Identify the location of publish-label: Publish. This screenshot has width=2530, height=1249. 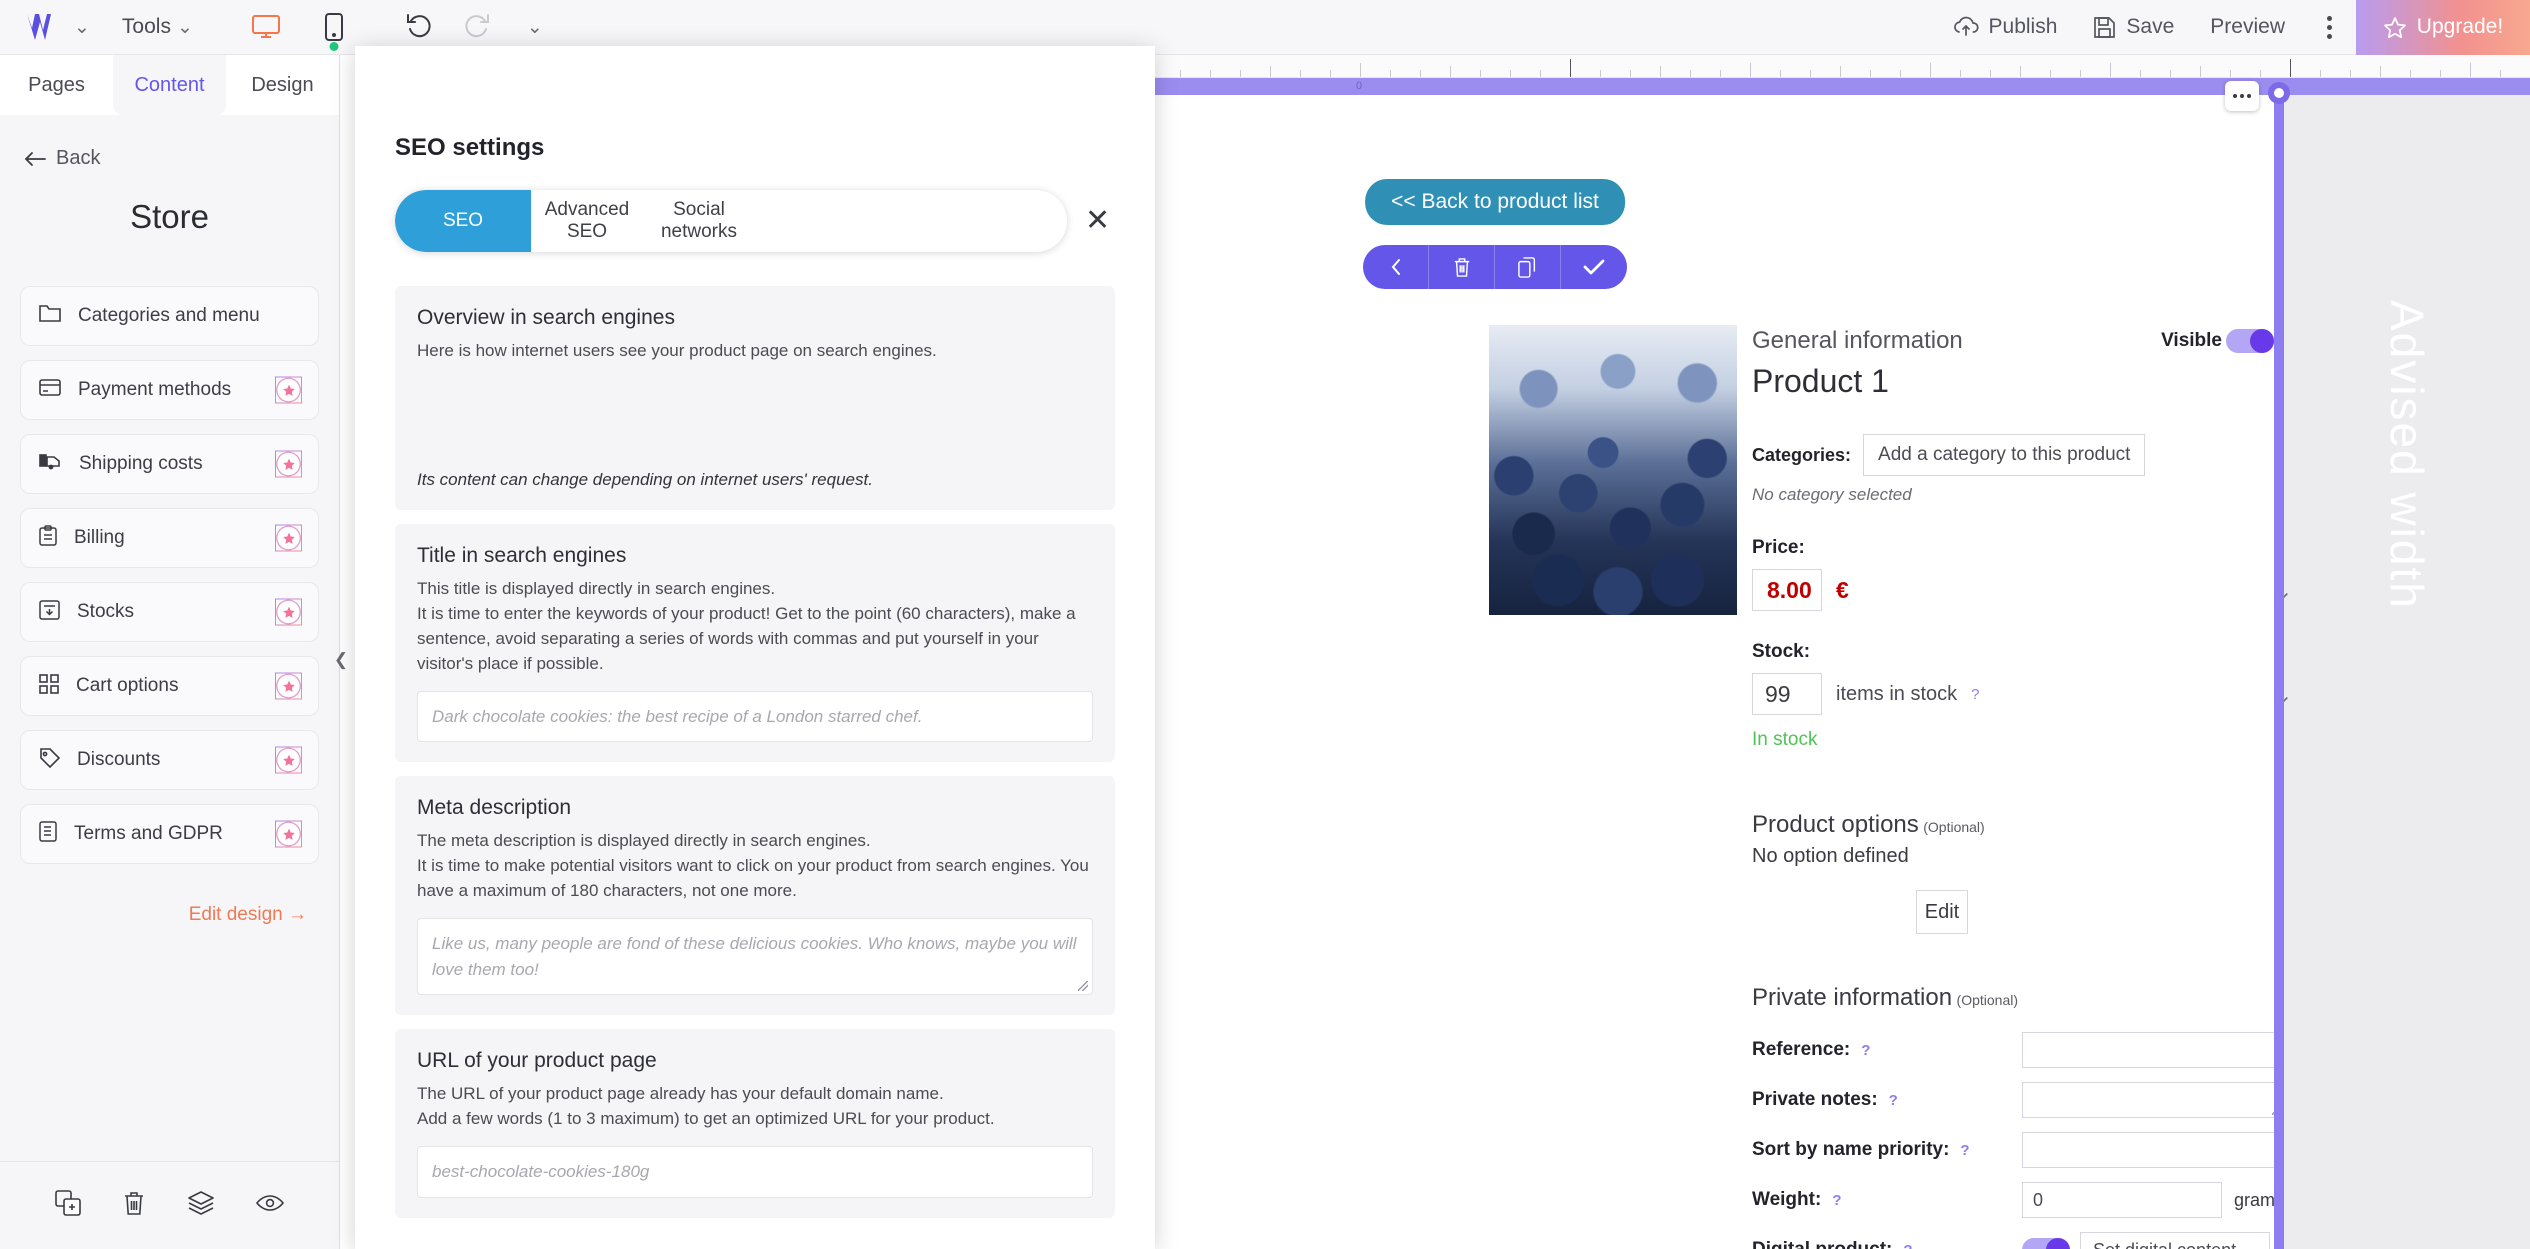
(2023, 26).